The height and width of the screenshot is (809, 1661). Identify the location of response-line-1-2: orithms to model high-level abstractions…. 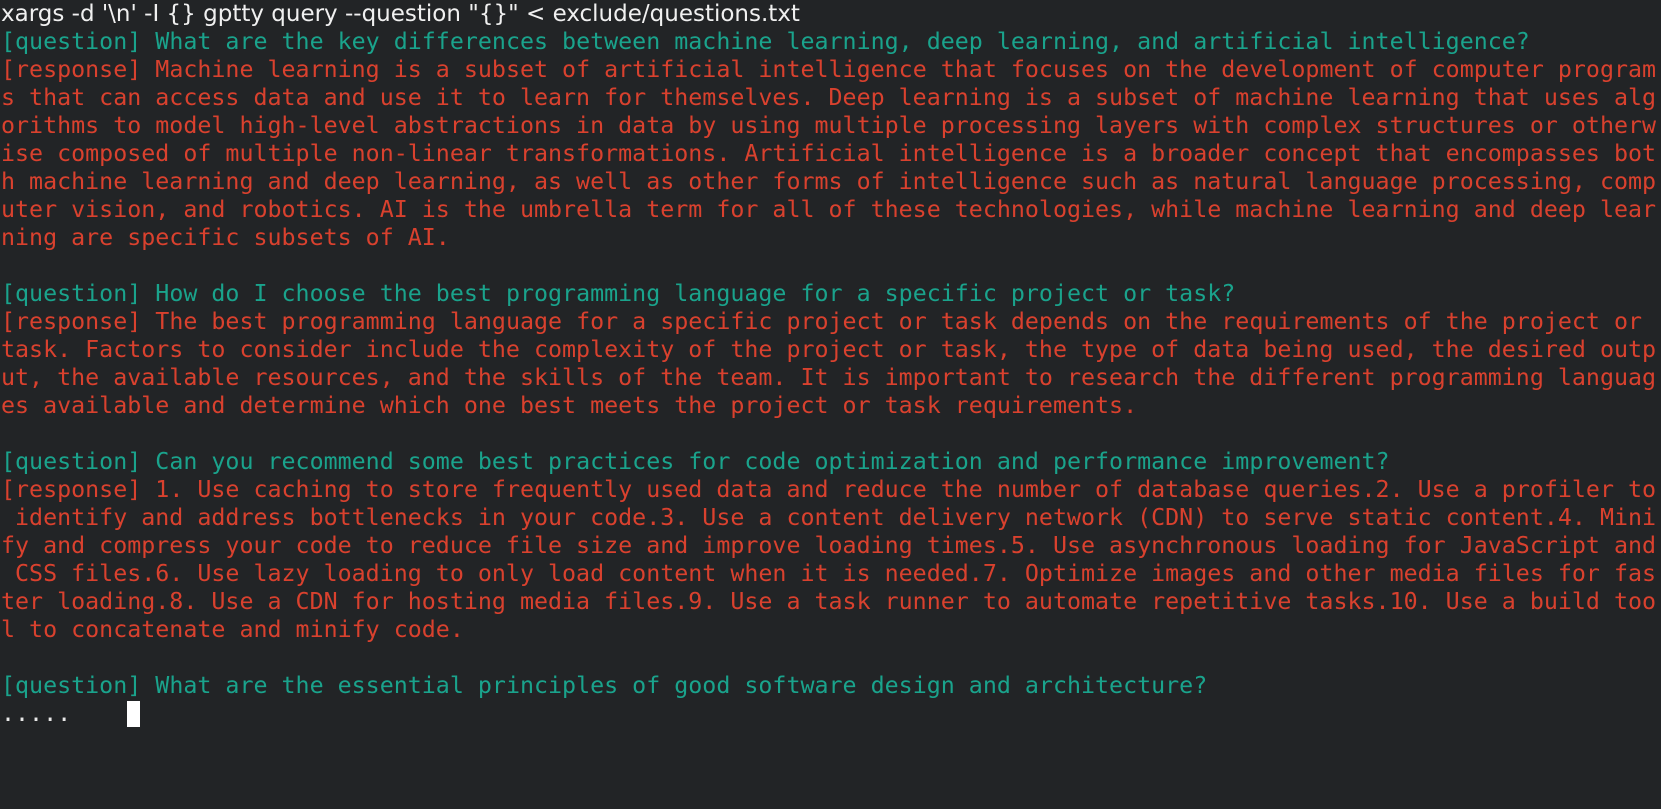
(829, 125).